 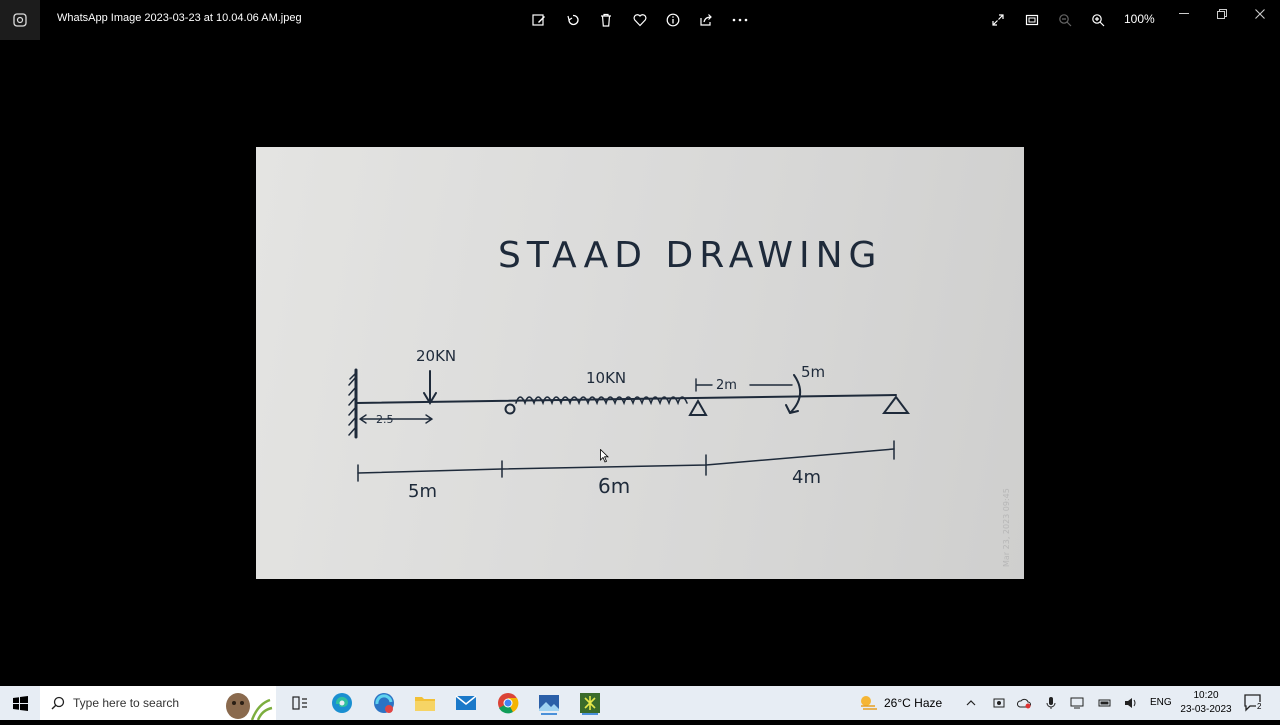 I want to click on microphone-icon, so click(x=1051, y=703).